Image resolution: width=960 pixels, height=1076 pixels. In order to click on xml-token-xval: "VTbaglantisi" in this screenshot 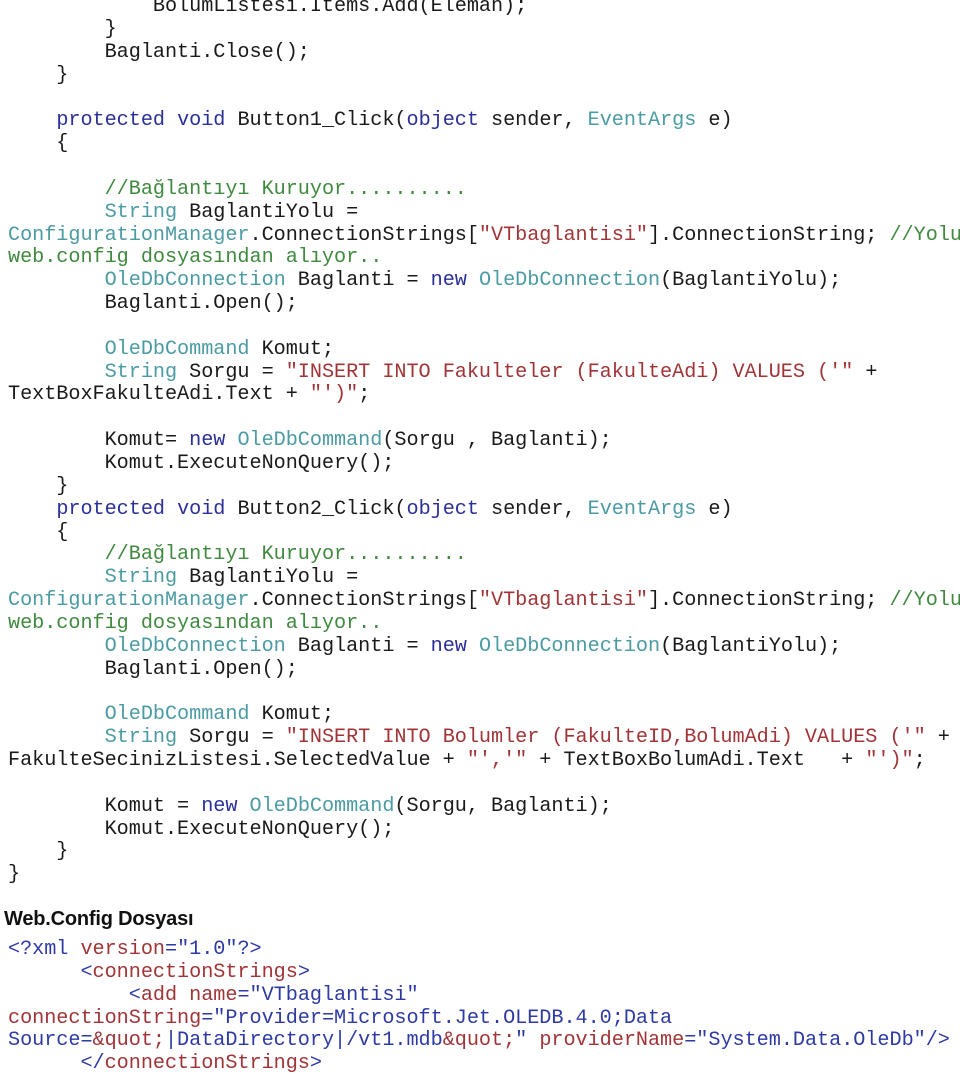, I will do `click(334, 995)`.